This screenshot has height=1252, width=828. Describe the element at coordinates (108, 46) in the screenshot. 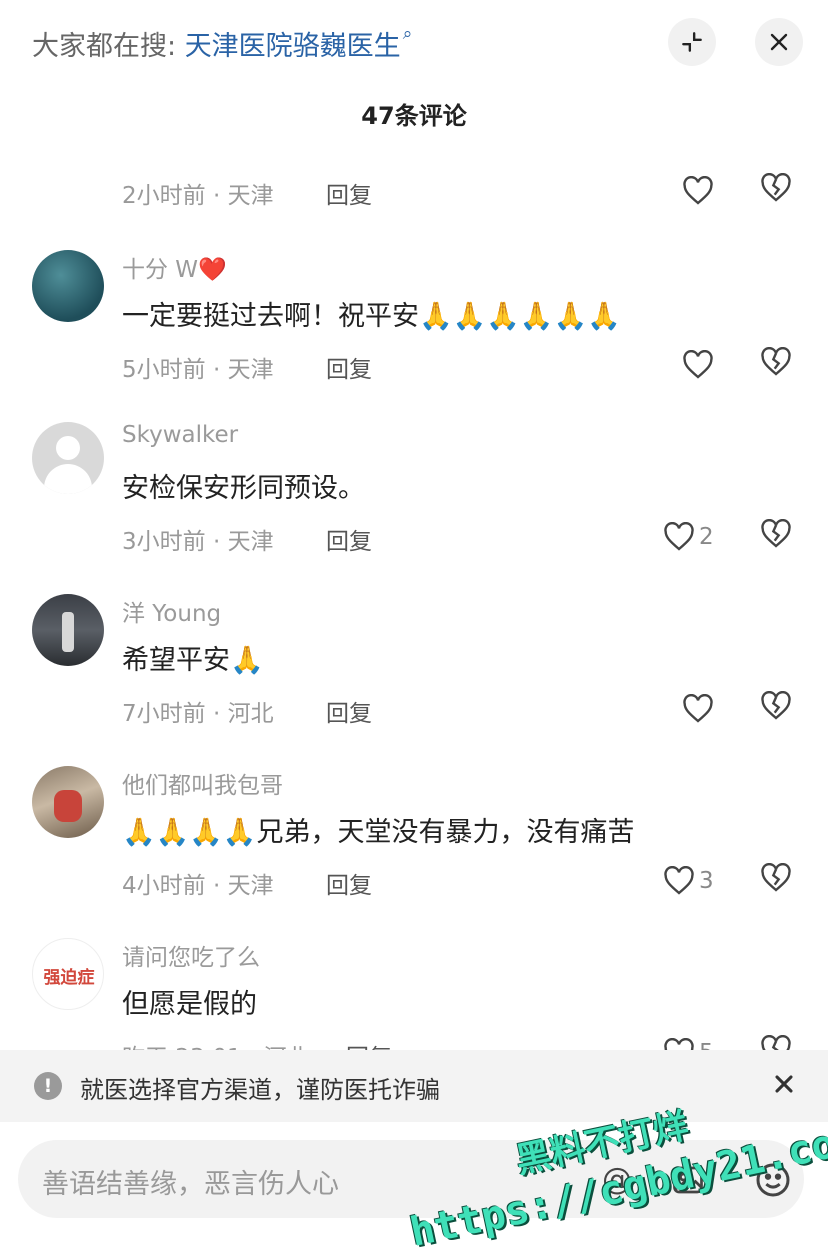

I see `trending-search-prefix: 大家都在搜:` at that location.